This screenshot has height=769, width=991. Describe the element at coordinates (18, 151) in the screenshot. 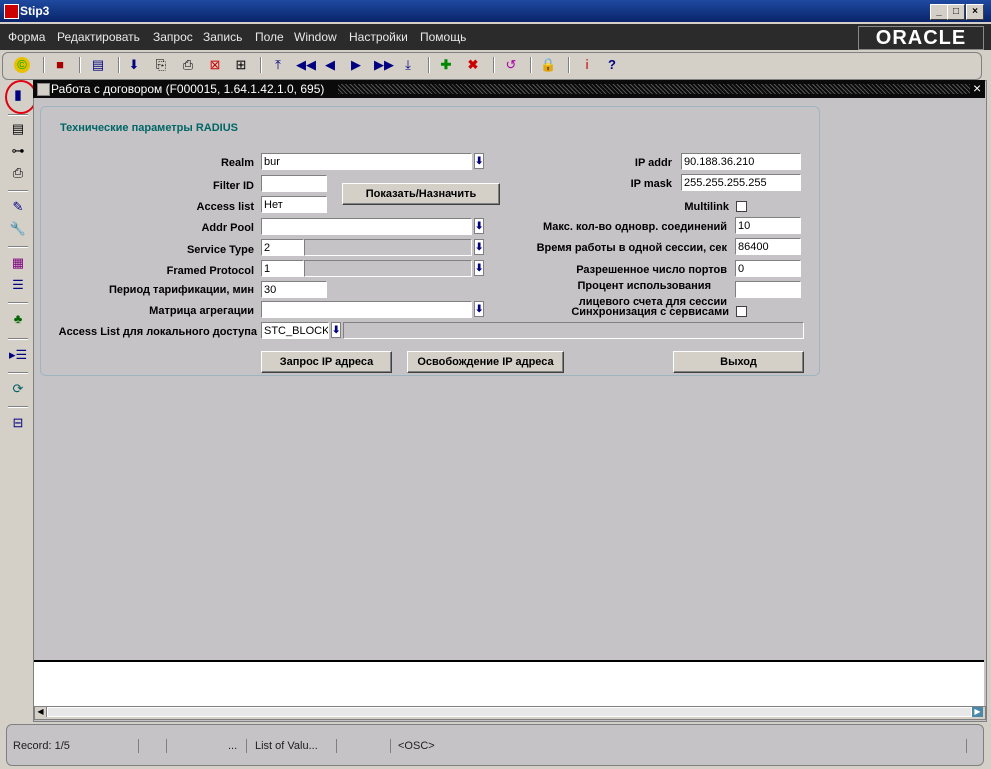

I see `tree-icon: ⊶` at that location.